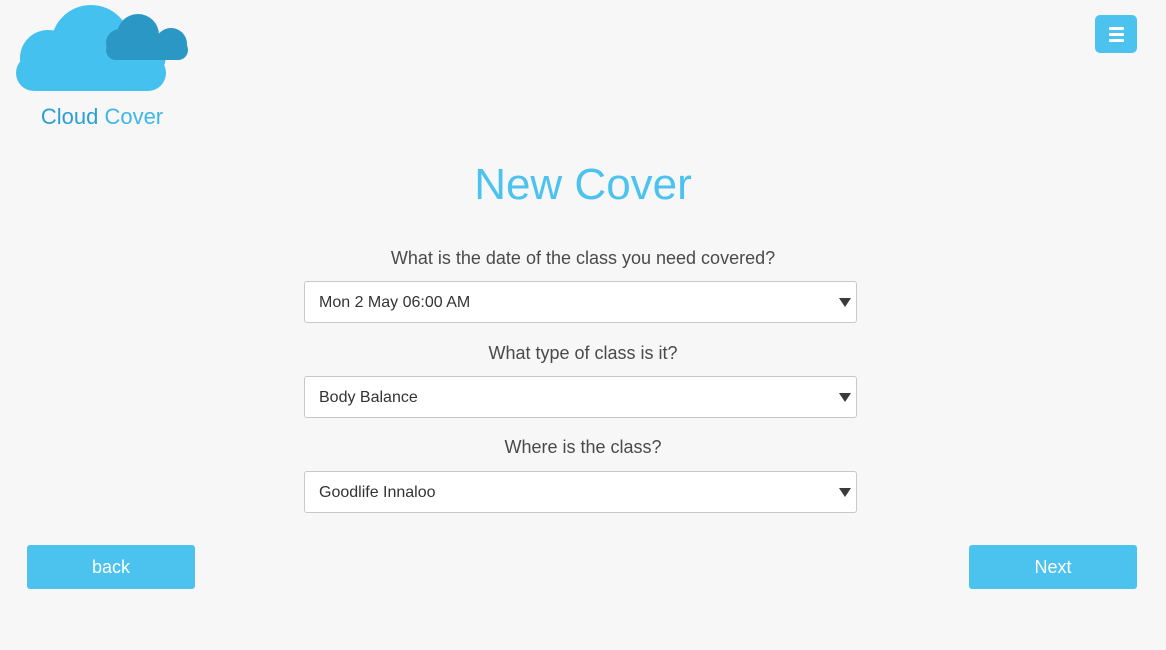 This screenshot has width=1166, height=650. I want to click on cloud-logo-icon, so click(102, 48).